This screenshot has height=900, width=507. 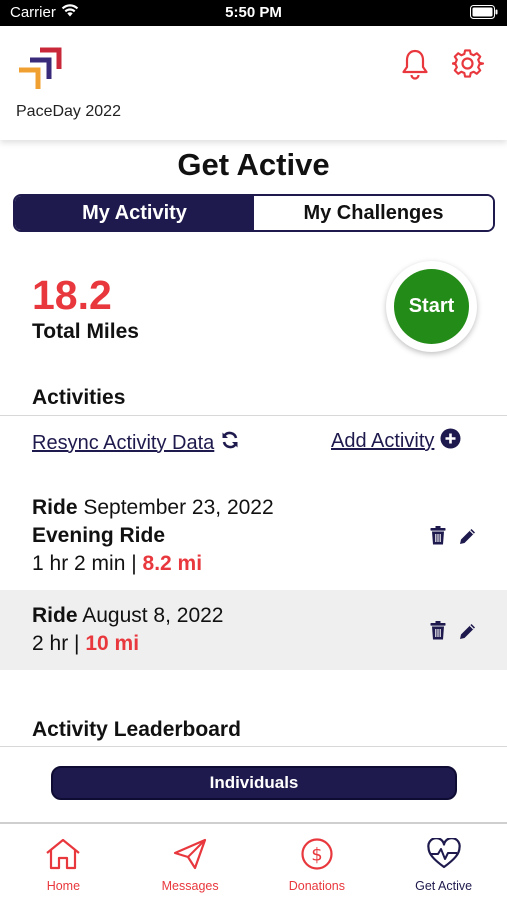 I want to click on activity-duration: 2 hr, so click(x=50, y=643).